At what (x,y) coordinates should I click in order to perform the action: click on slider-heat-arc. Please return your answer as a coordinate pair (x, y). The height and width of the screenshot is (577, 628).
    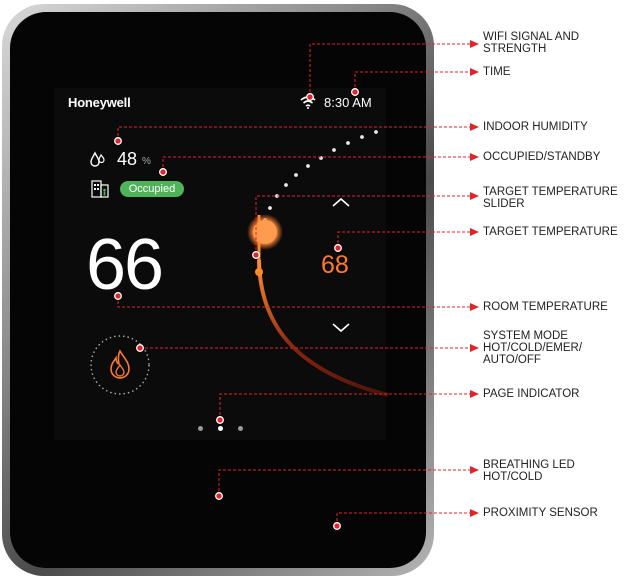
    Looking at the image, I should click on (323, 328).